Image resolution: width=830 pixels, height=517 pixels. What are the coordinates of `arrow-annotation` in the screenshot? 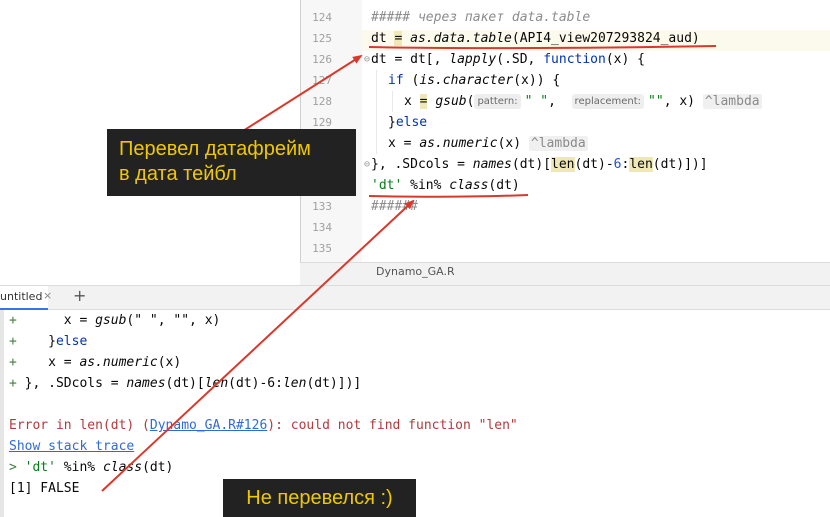 It's located at (298, 95).